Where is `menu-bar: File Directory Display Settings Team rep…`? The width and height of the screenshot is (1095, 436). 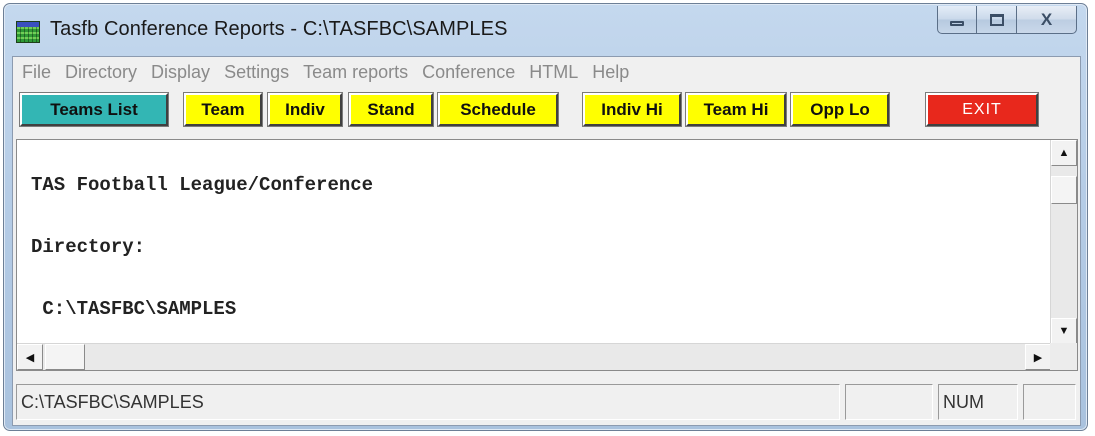 menu-bar: File Directory Display Settings Team rep… is located at coordinates (546, 72).